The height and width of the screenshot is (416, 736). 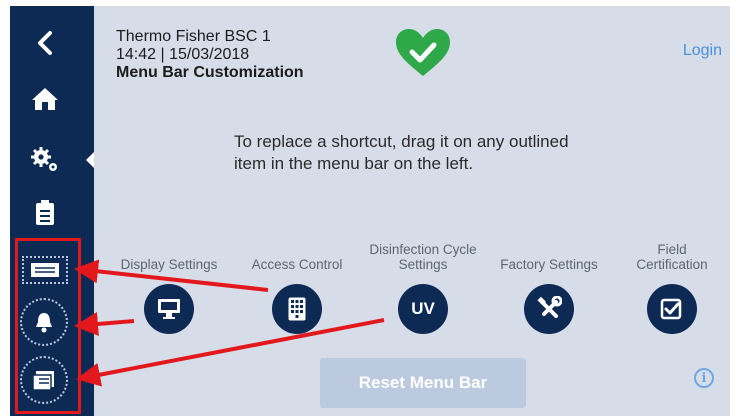 I want to click on back-icon, so click(x=45, y=43).